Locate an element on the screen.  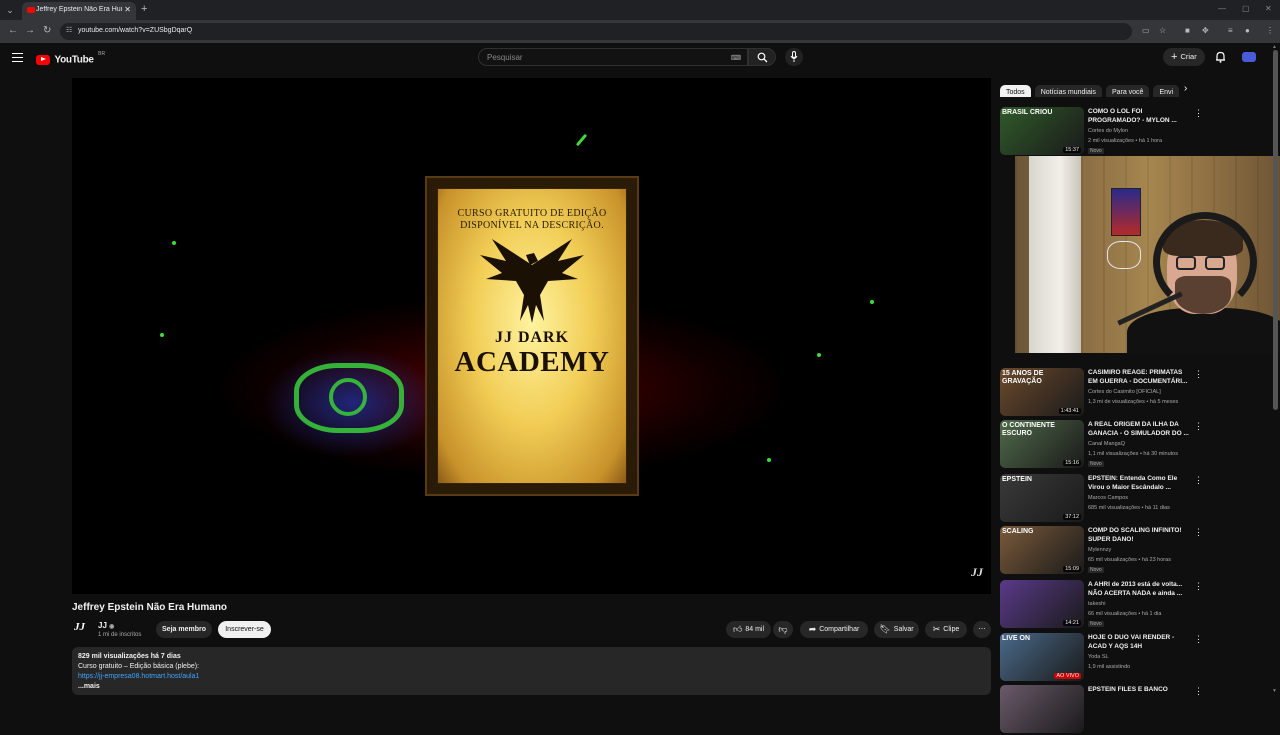
recommended-video-stats: 2 mil visualizações • há 1 hora is located at coordinates (1125, 141).